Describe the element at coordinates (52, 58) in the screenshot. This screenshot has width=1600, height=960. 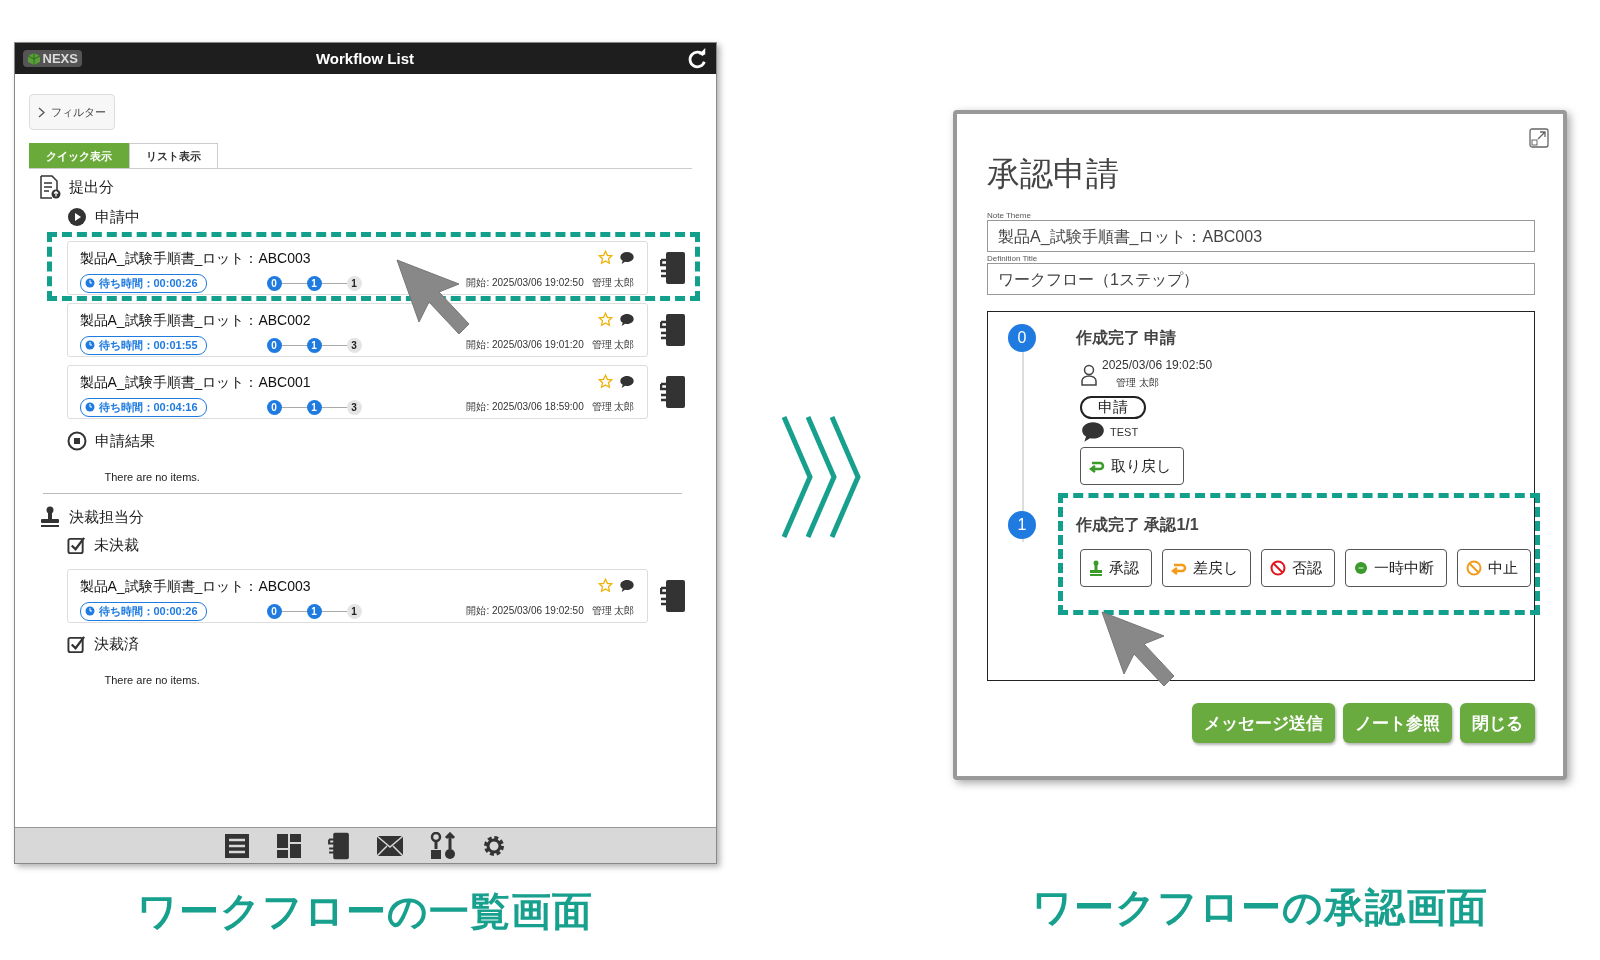
I see `logo: NEXS` at that location.